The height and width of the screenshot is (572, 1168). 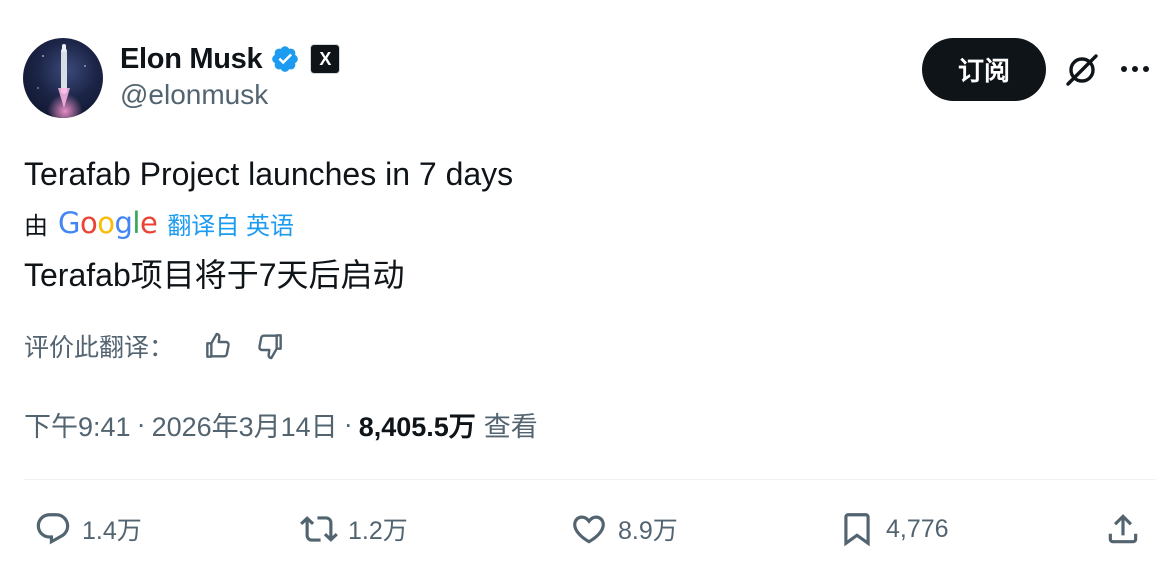 I want to click on tweet-meta: 下午9:41 · 2026年3月14日 · 8,405.5万 查看, so click(x=281, y=424).